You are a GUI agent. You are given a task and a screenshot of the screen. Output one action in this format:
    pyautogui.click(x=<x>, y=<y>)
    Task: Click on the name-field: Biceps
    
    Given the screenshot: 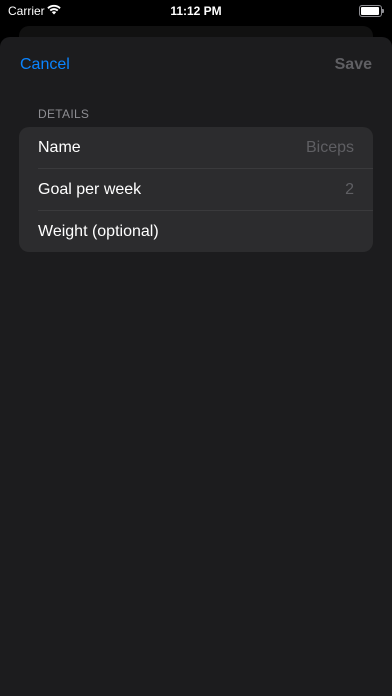 What is the action you would take?
    pyautogui.click(x=330, y=148)
    